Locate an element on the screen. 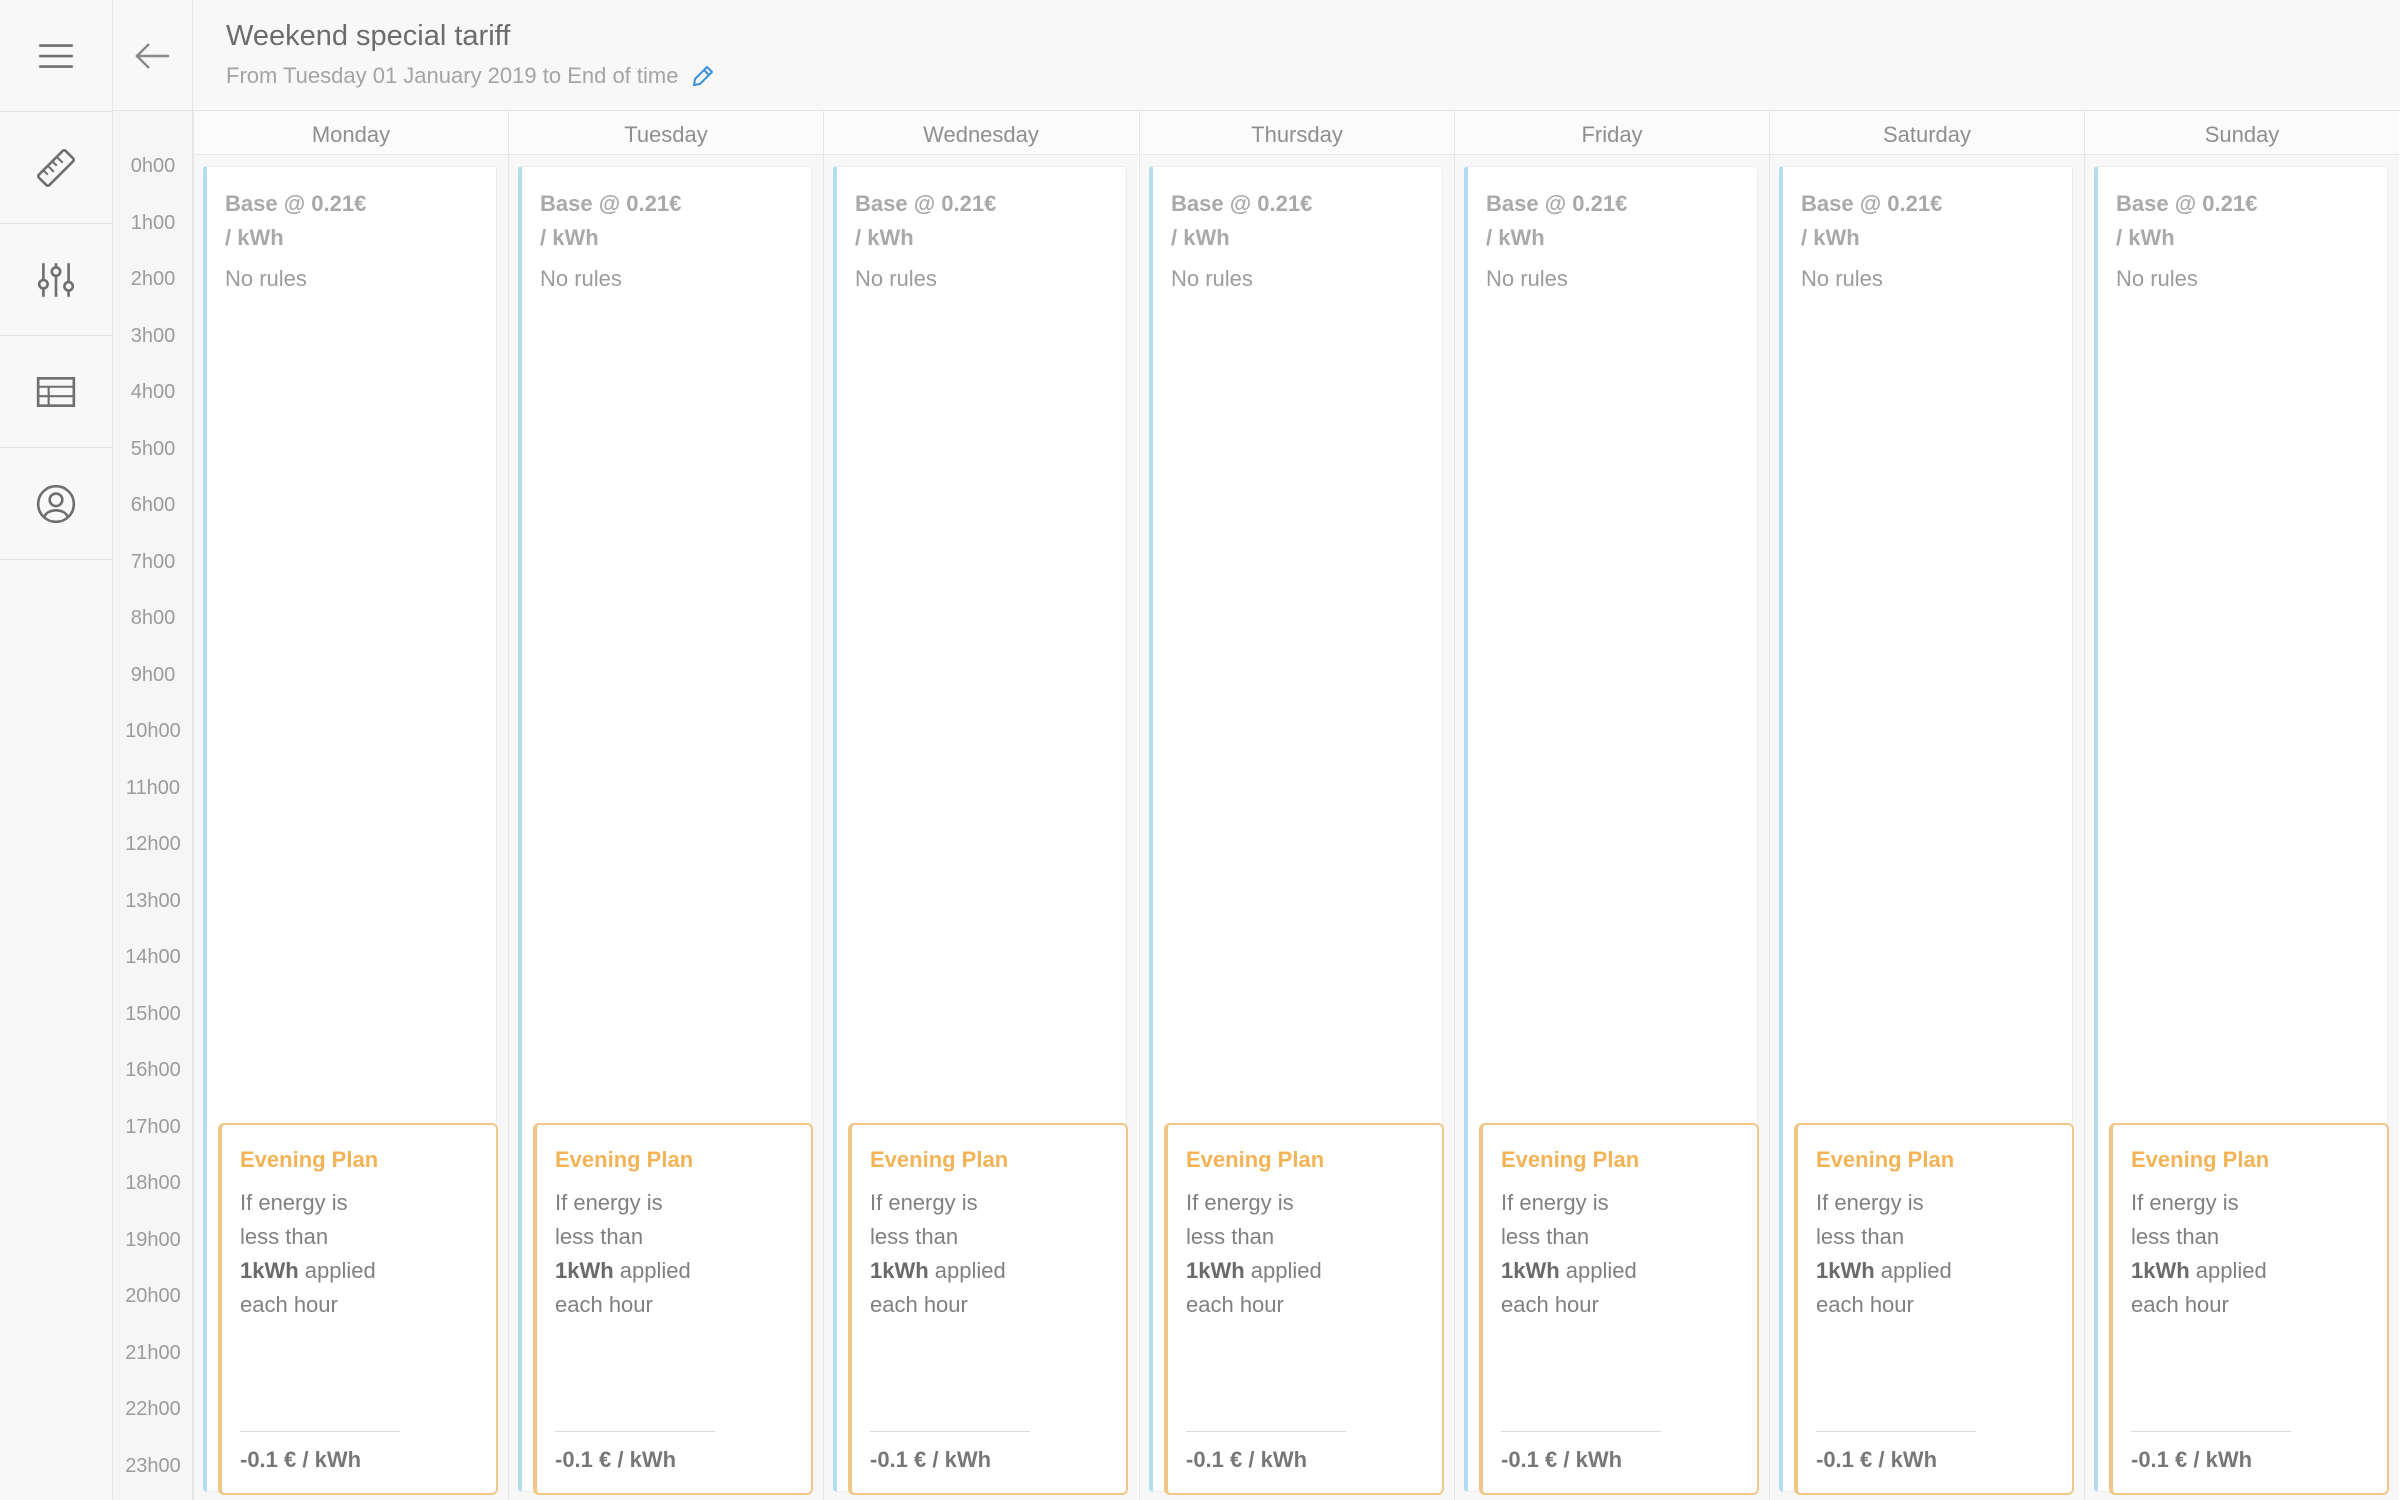 The height and width of the screenshot is (1500, 2400). day-header: Tuesday is located at coordinates (666, 133).